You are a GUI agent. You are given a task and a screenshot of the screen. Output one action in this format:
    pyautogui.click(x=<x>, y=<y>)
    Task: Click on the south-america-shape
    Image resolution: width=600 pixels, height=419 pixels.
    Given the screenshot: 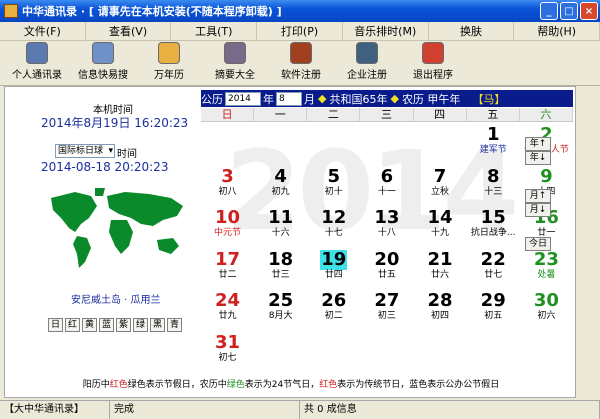 What is the action you would take?
    pyautogui.click(x=82, y=252)
    